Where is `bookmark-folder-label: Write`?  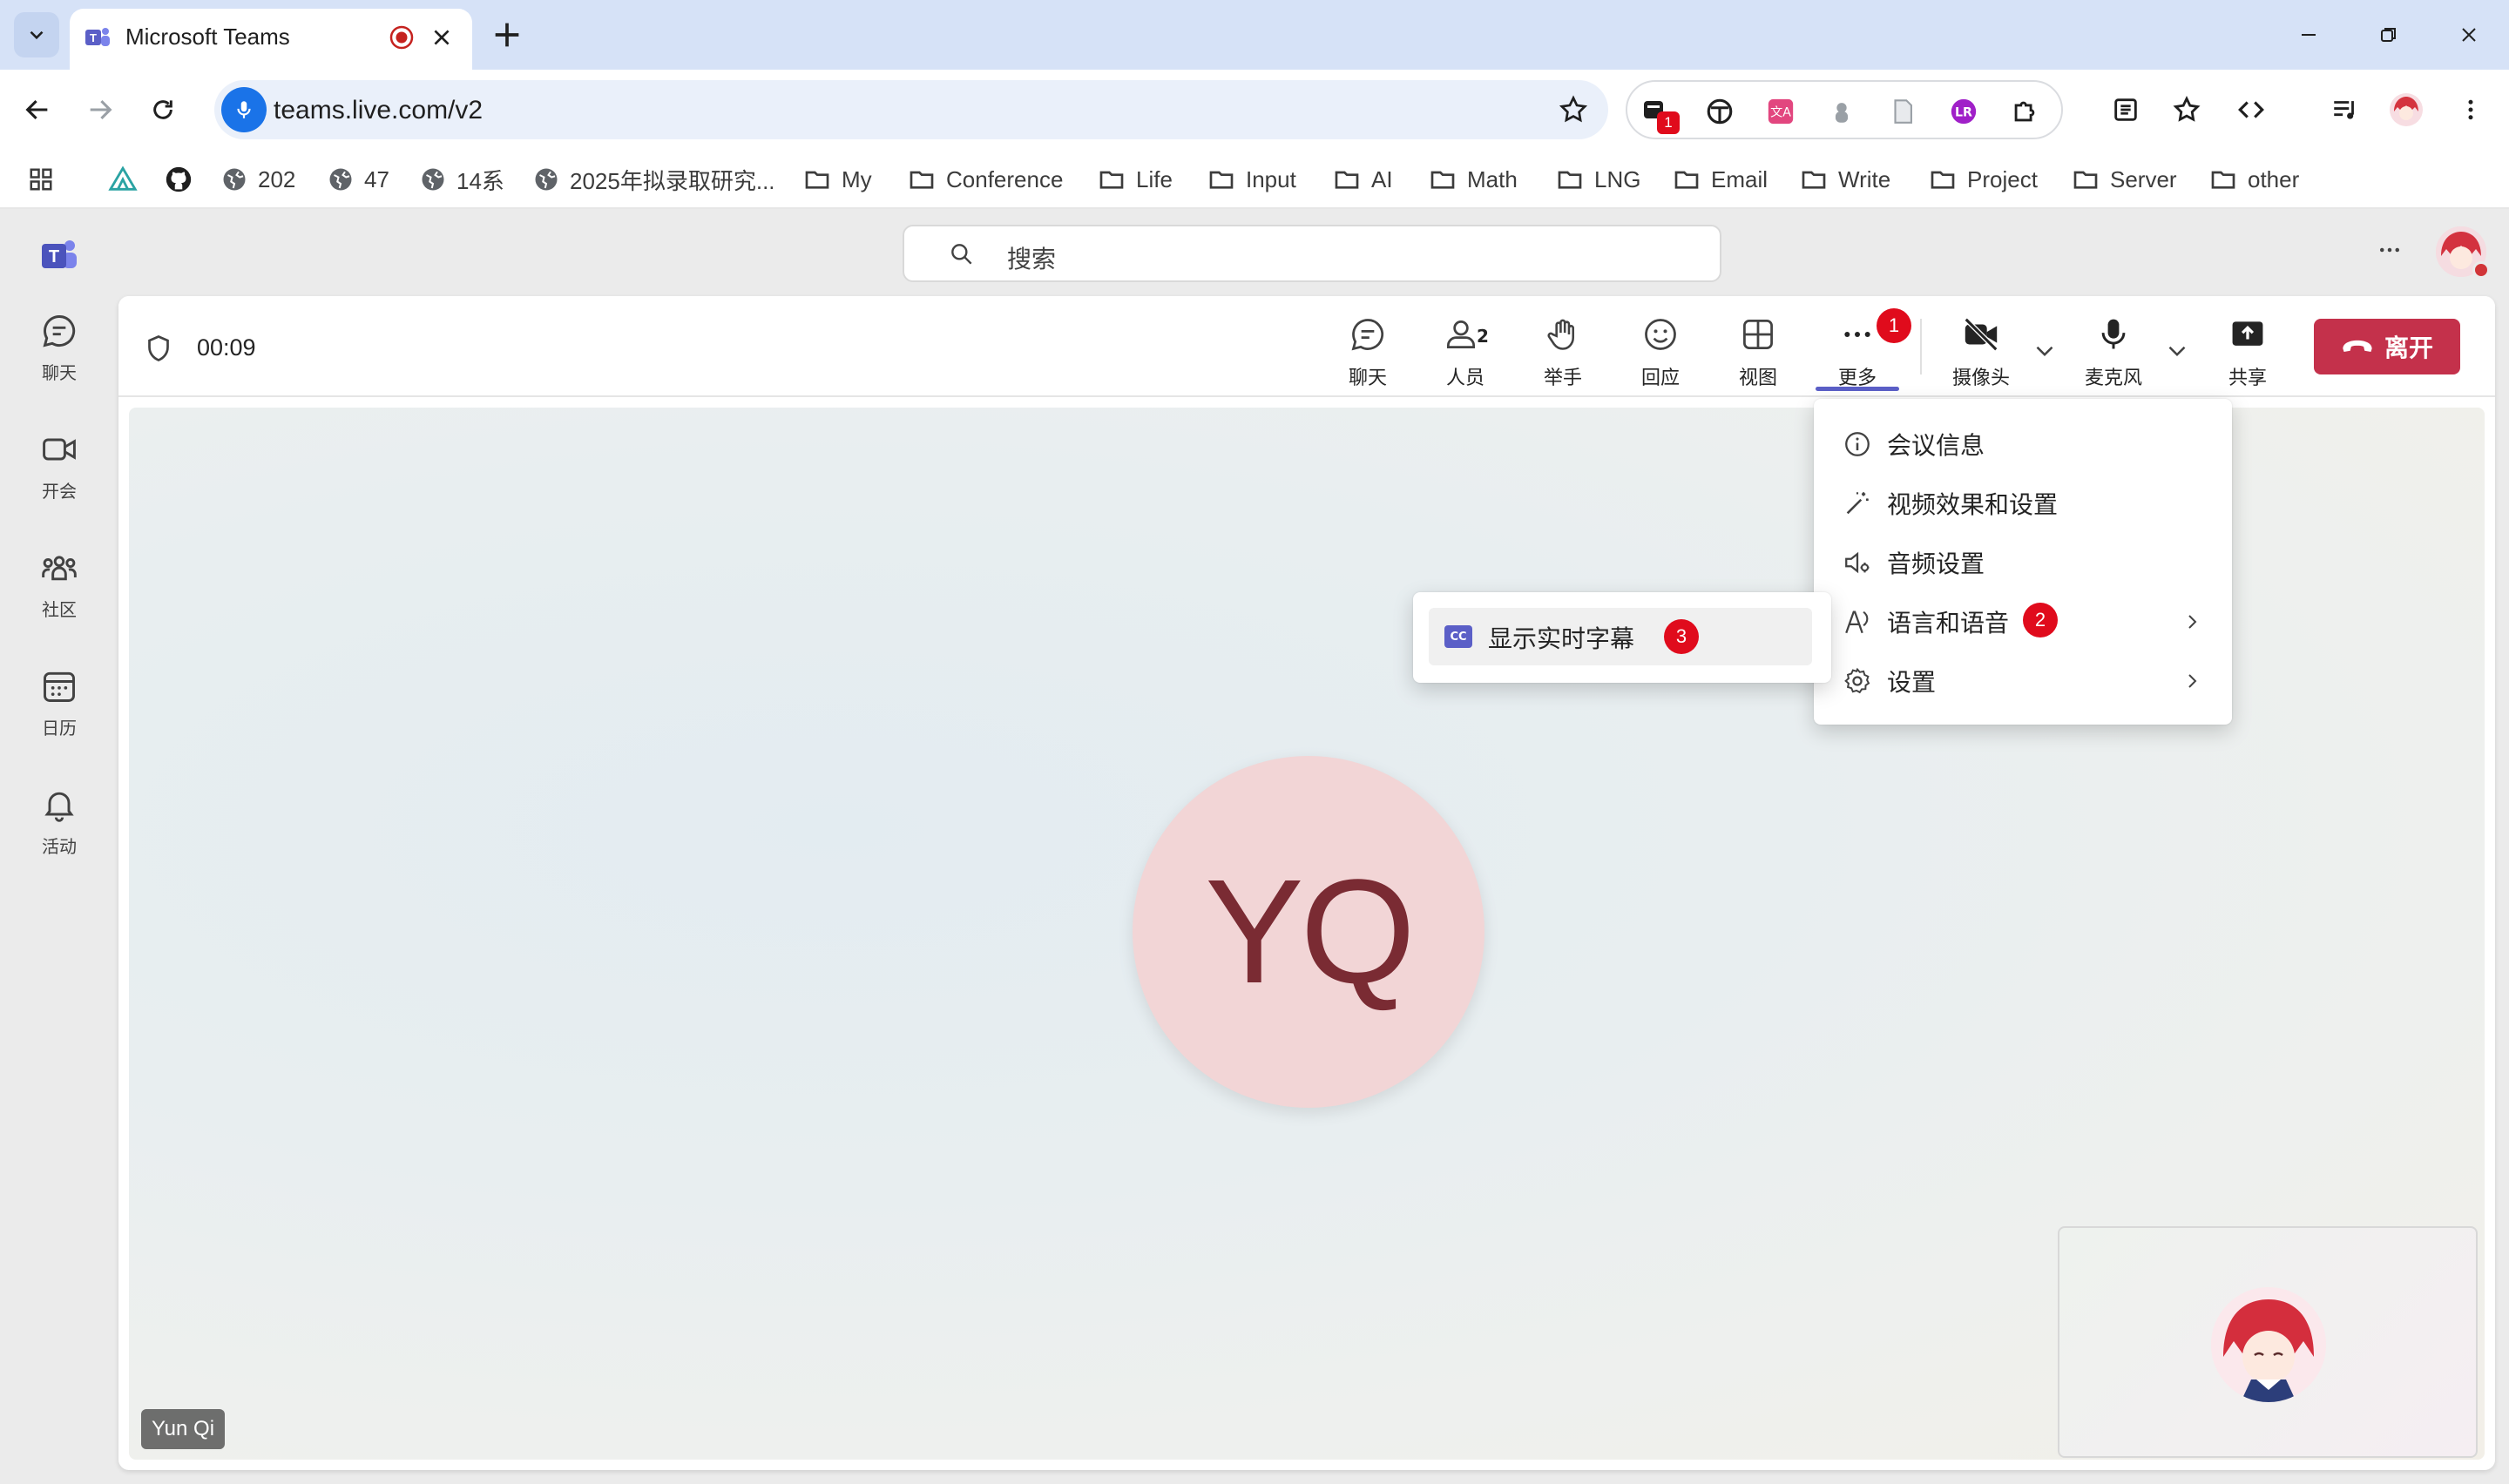 bookmark-folder-label: Write is located at coordinates (1864, 179).